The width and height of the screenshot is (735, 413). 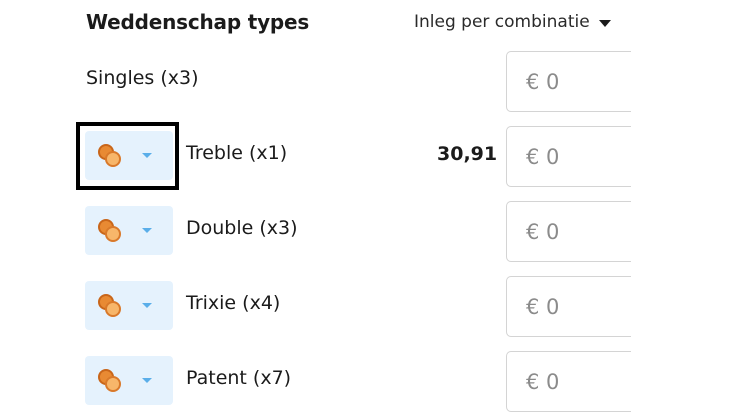 I want to click on stake-mode-dropdown: Inleg per combinatie, so click(x=512, y=22).